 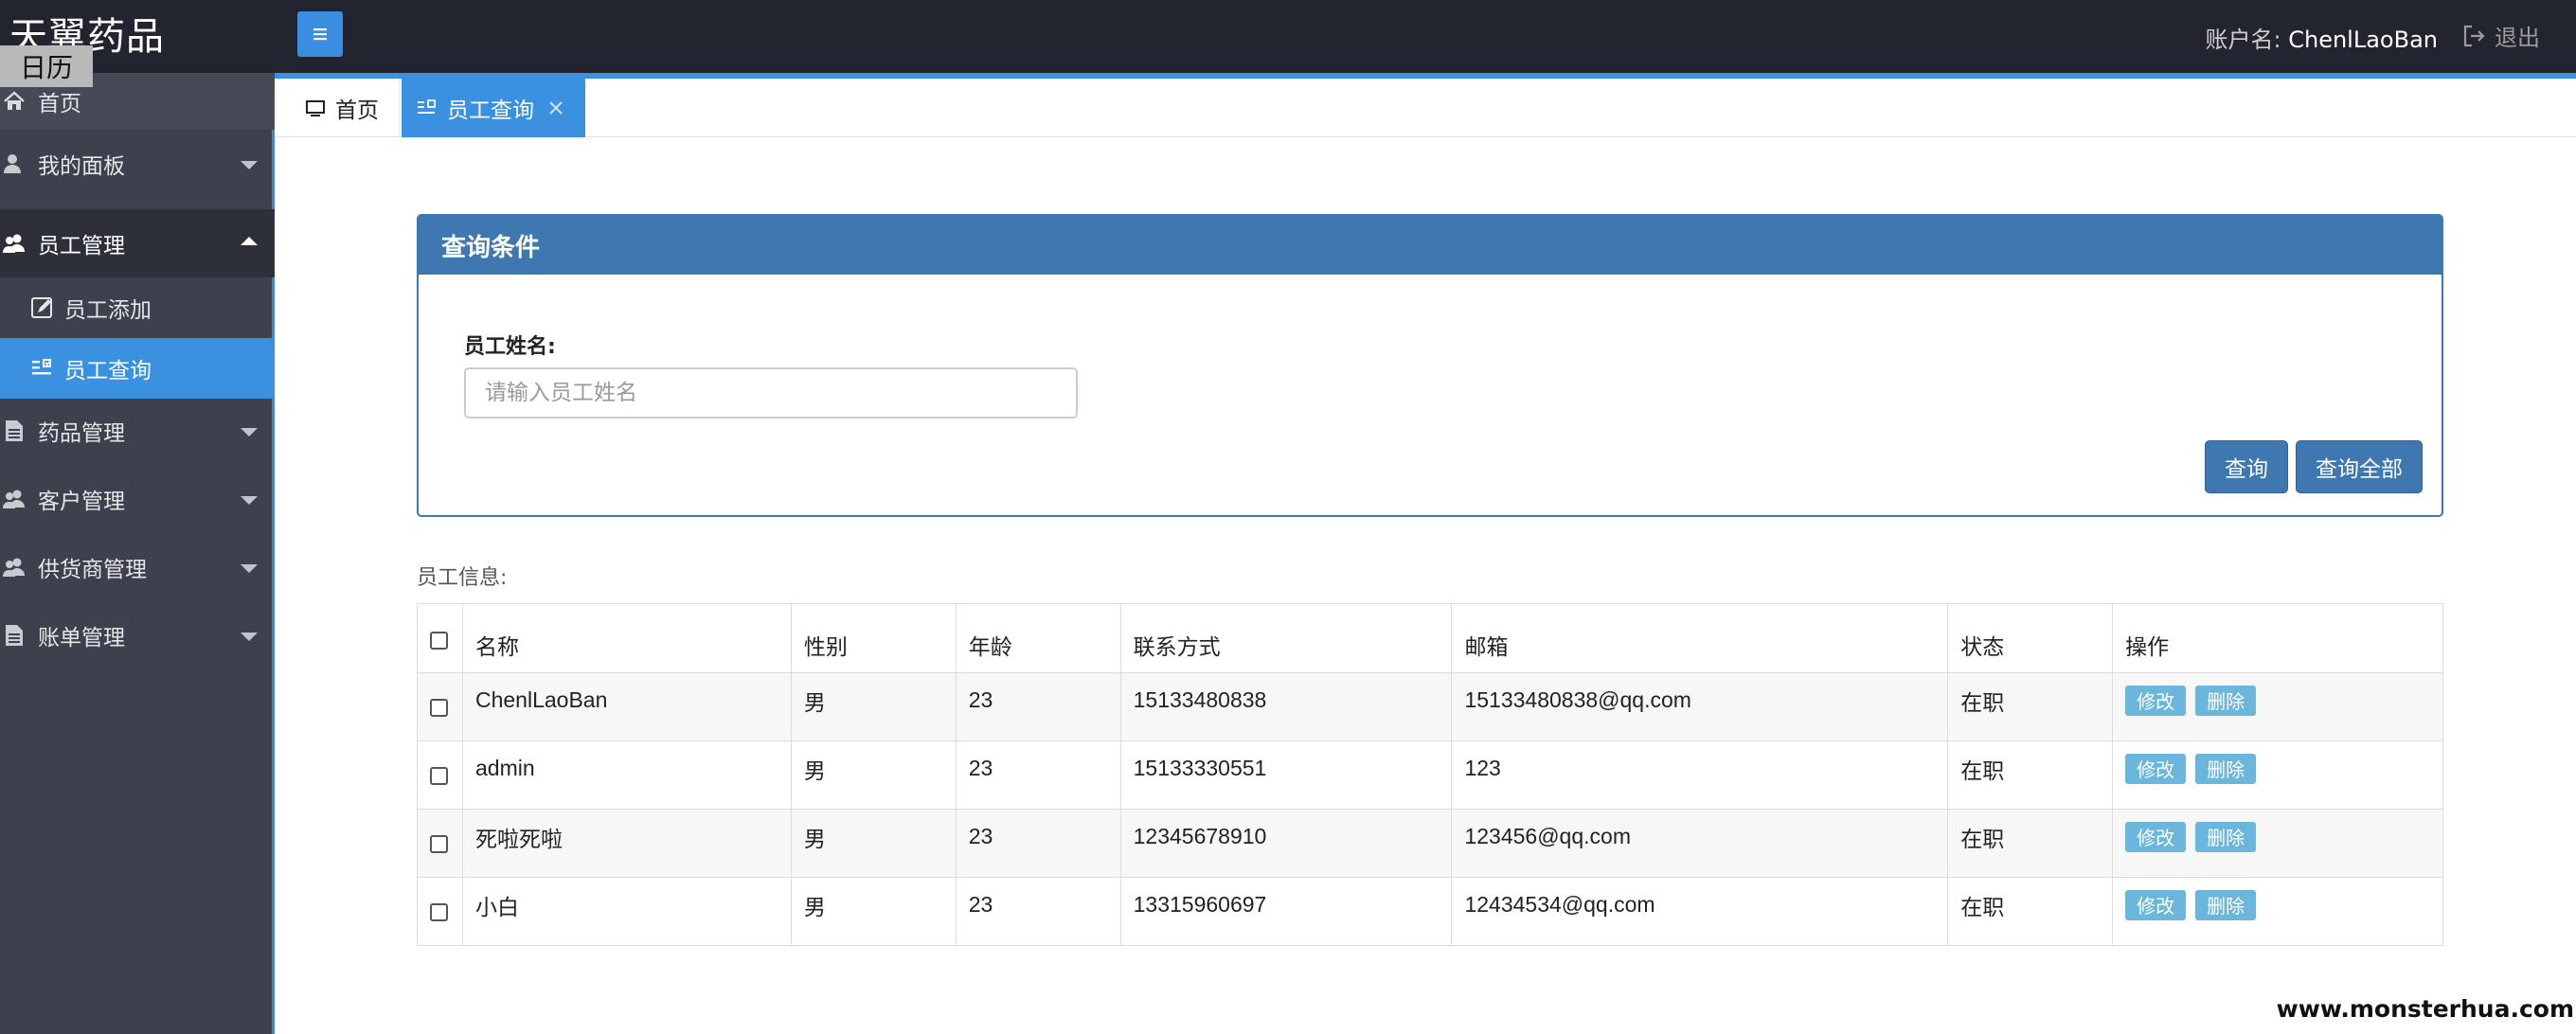 I want to click on sidebar-item-employee-management: 员工管理, so click(x=137, y=243).